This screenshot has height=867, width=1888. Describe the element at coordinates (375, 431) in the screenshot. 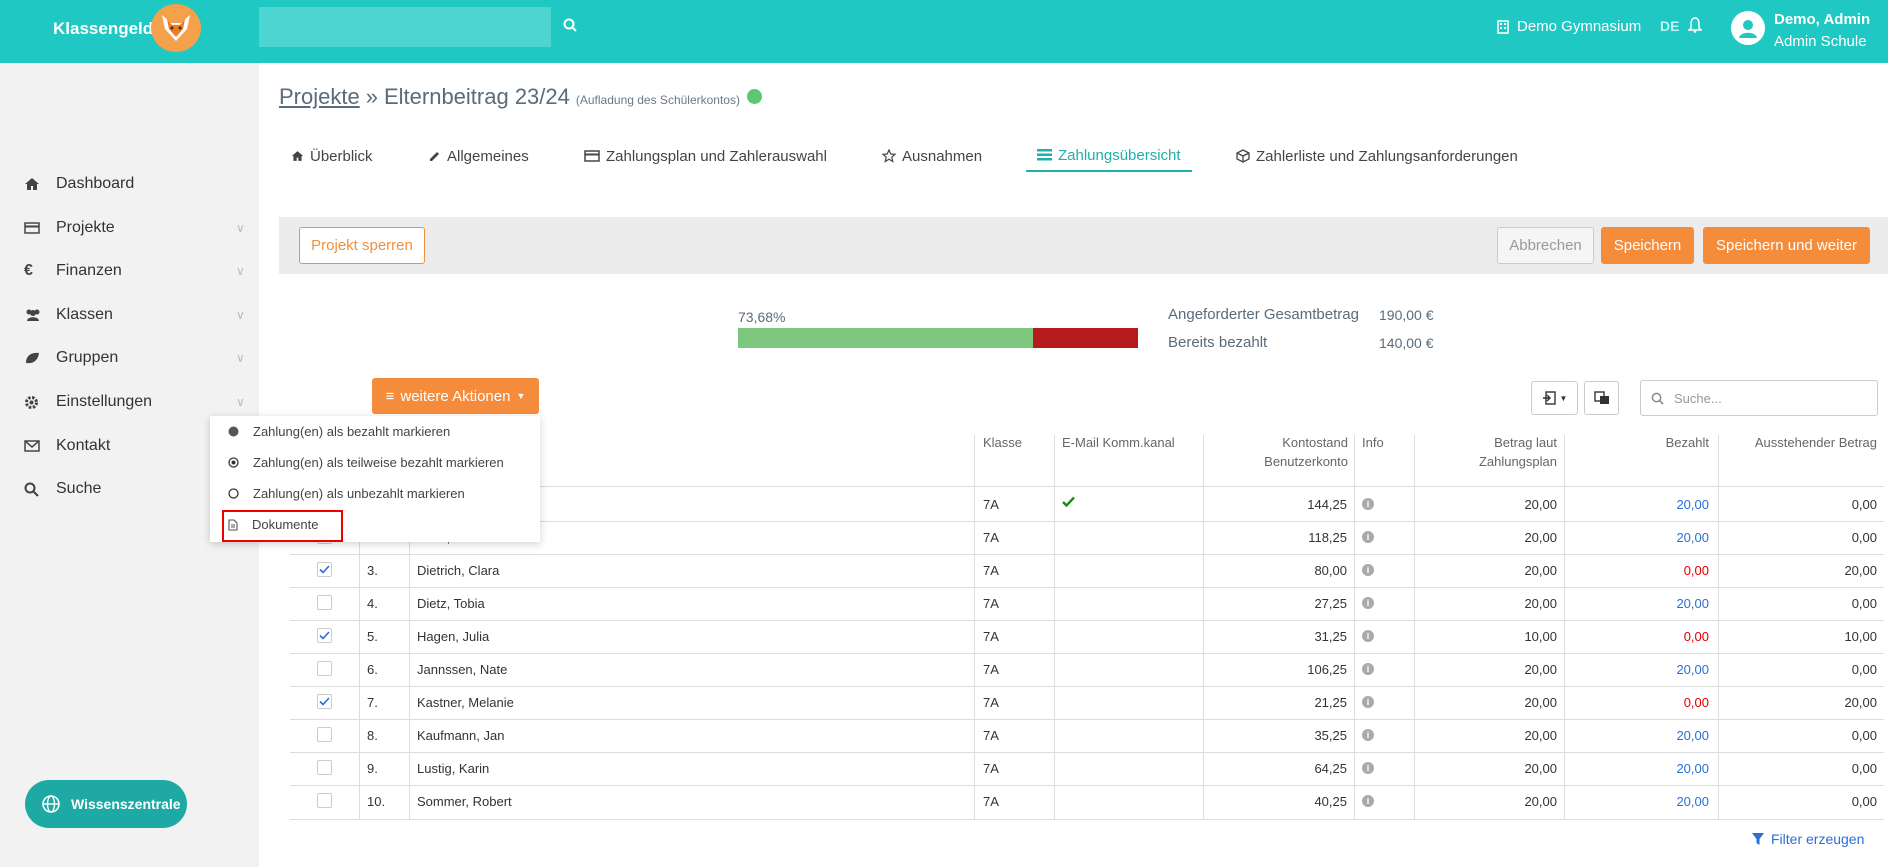

I see `menu-item-mark-paid: Zahlung(en) als bezahlt markieren` at that location.